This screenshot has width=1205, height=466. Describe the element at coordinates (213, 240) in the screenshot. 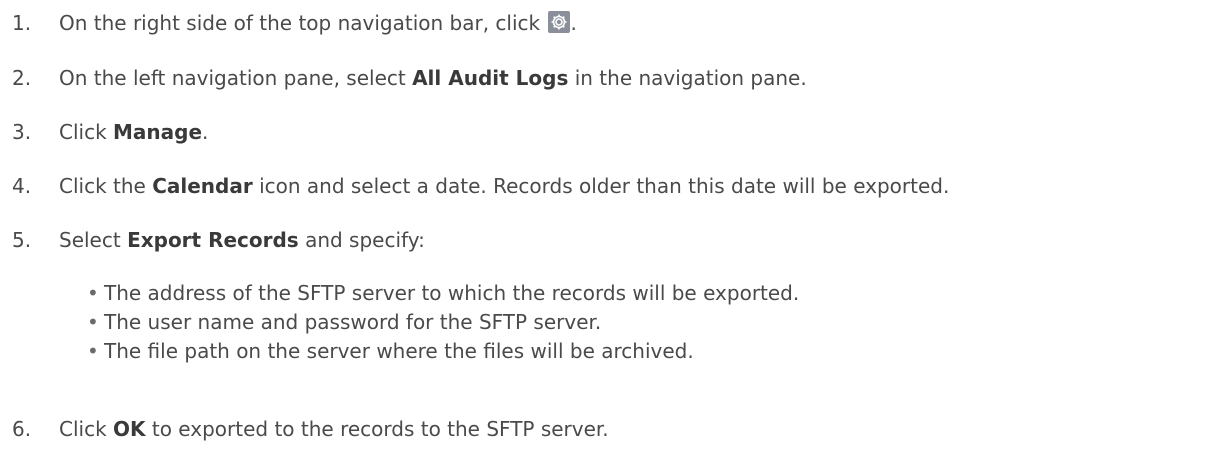

I see `step-text-bold: Export Records` at that location.